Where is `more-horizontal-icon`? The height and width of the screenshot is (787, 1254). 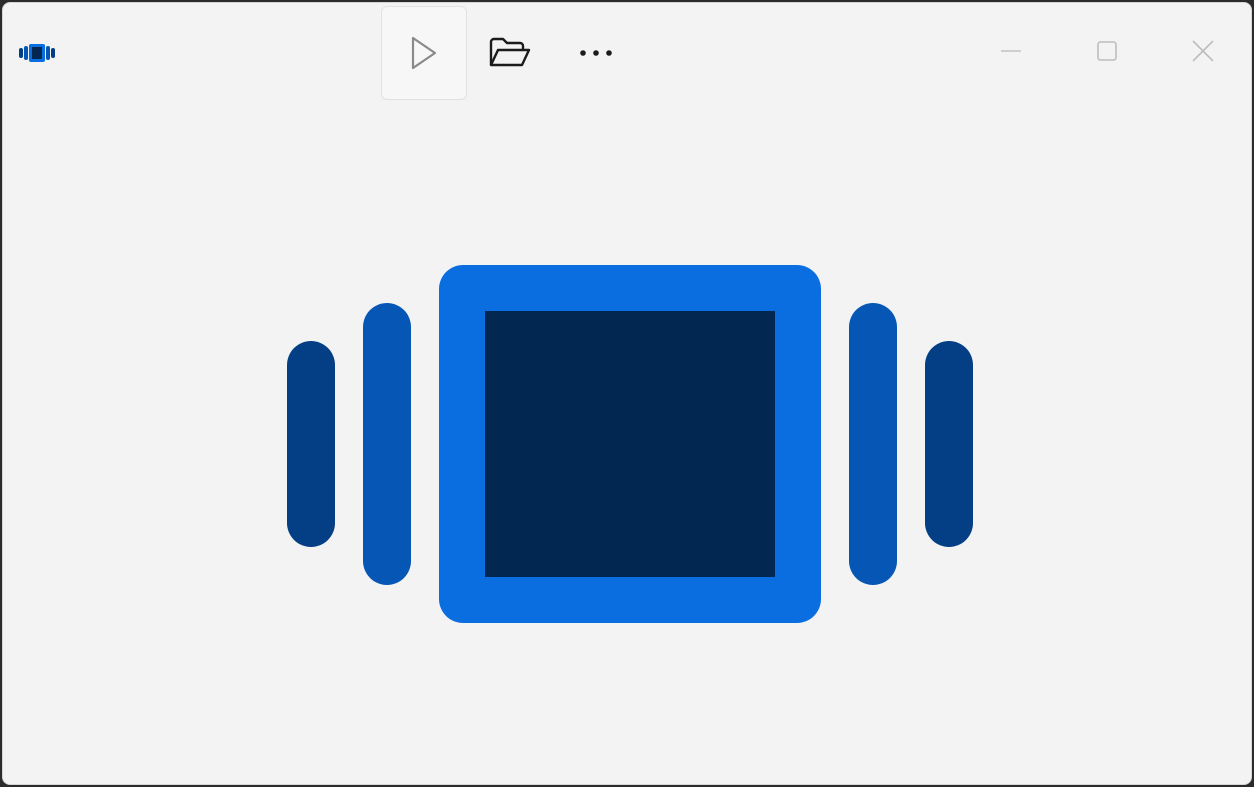 more-horizontal-icon is located at coordinates (596, 53).